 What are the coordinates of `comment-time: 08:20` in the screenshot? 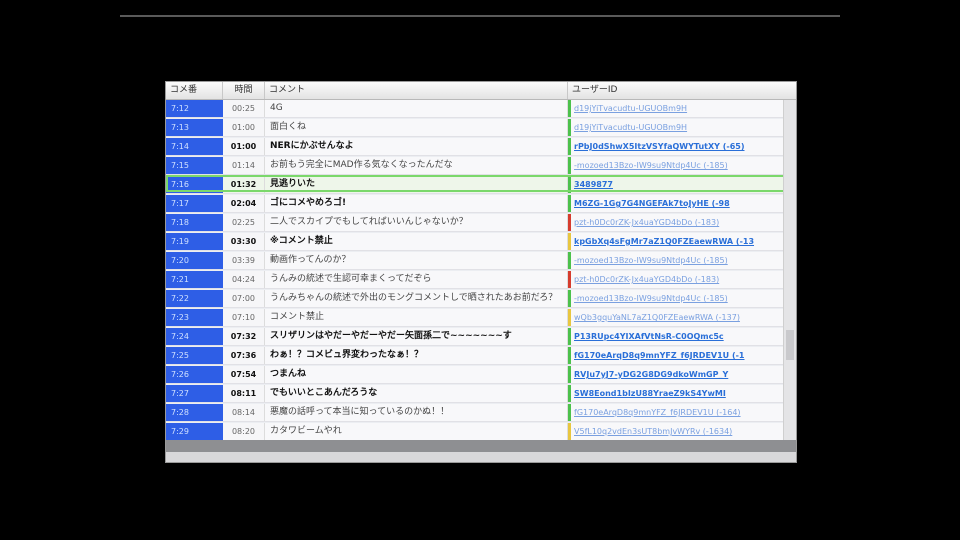 It's located at (244, 431).